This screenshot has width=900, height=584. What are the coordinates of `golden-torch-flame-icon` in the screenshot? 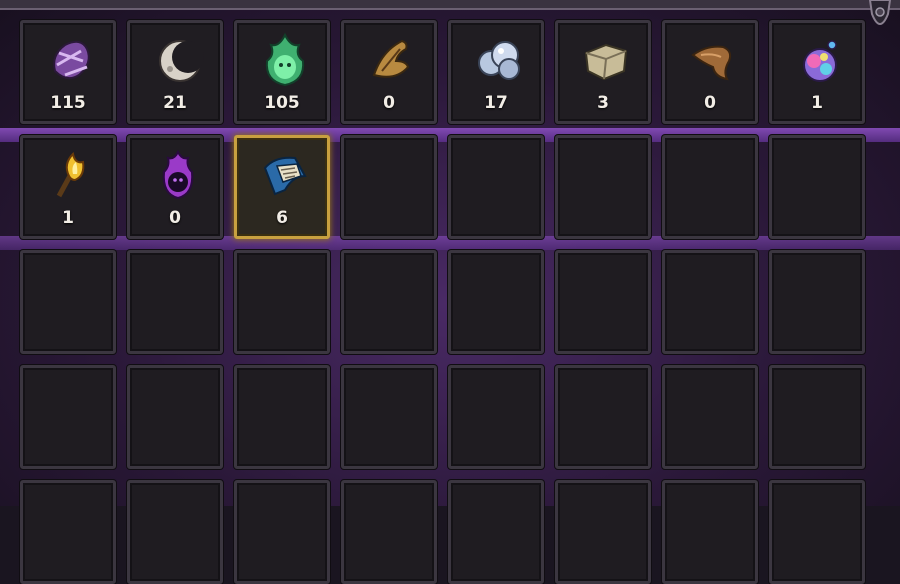 It's located at (70, 174).